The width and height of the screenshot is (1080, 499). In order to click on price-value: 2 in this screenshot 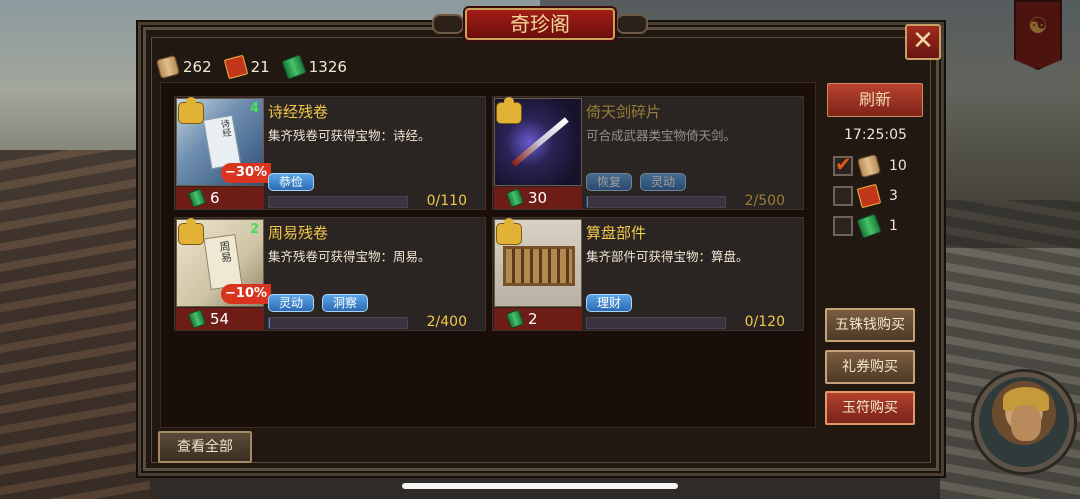, I will do `click(533, 319)`.